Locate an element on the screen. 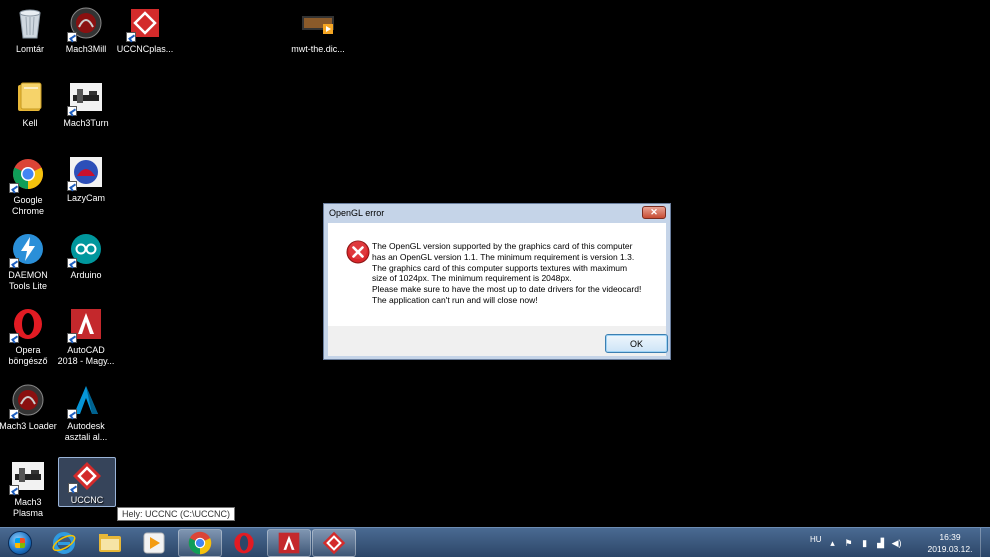 The width and height of the screenshot is (990, 557). show-desktop-button is located at coordinates (985, 542).